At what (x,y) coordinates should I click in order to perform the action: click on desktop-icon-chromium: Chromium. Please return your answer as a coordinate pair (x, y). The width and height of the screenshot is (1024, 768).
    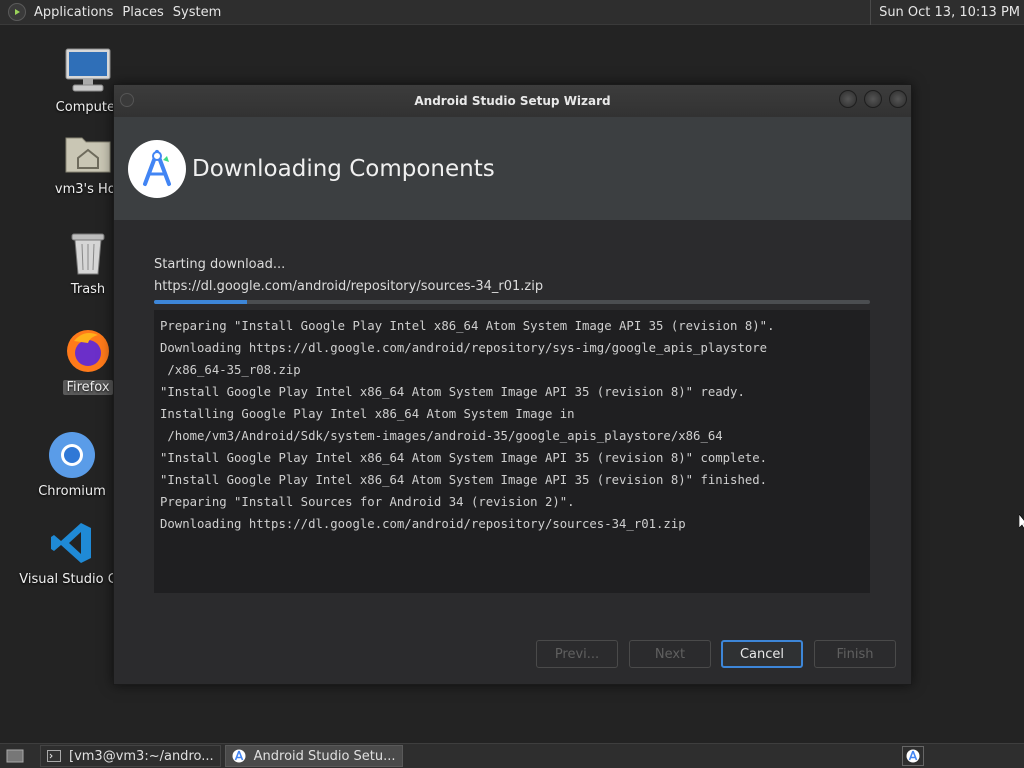
    Looking at the image, I should click on (72, 464).